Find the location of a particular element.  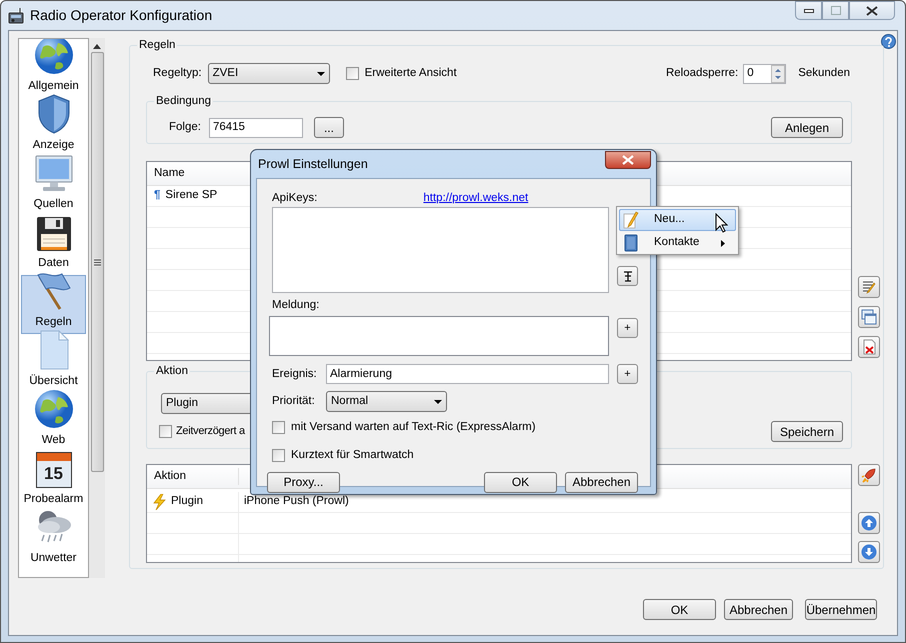

sidebar-item: Anzeige is located at coordinates (53, 127).